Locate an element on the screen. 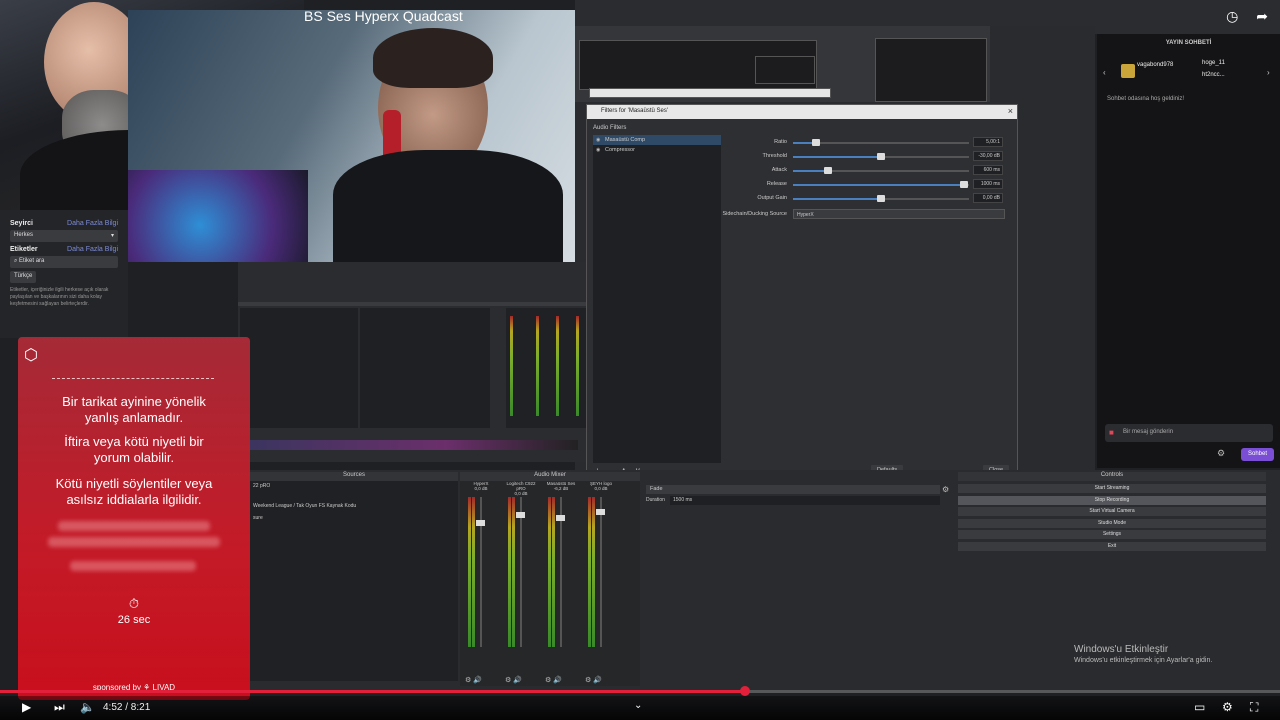  volume-icon: 🔈 is located at coordinates (87, 707).